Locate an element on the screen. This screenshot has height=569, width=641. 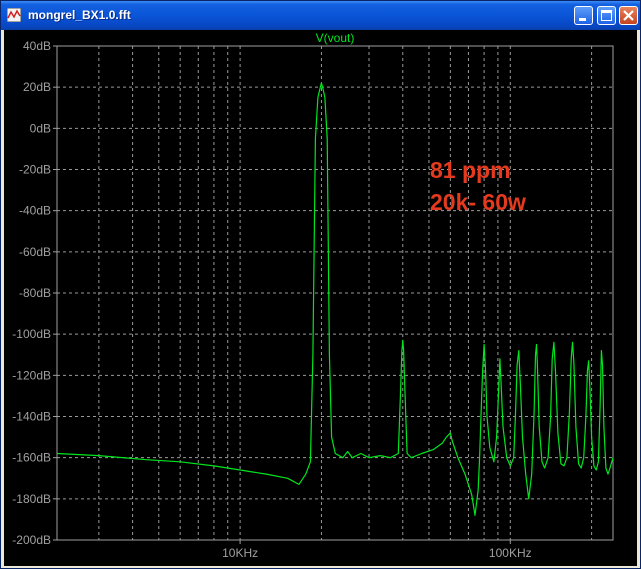
chart-title: V(vout) is located at coordinates (335, 38).